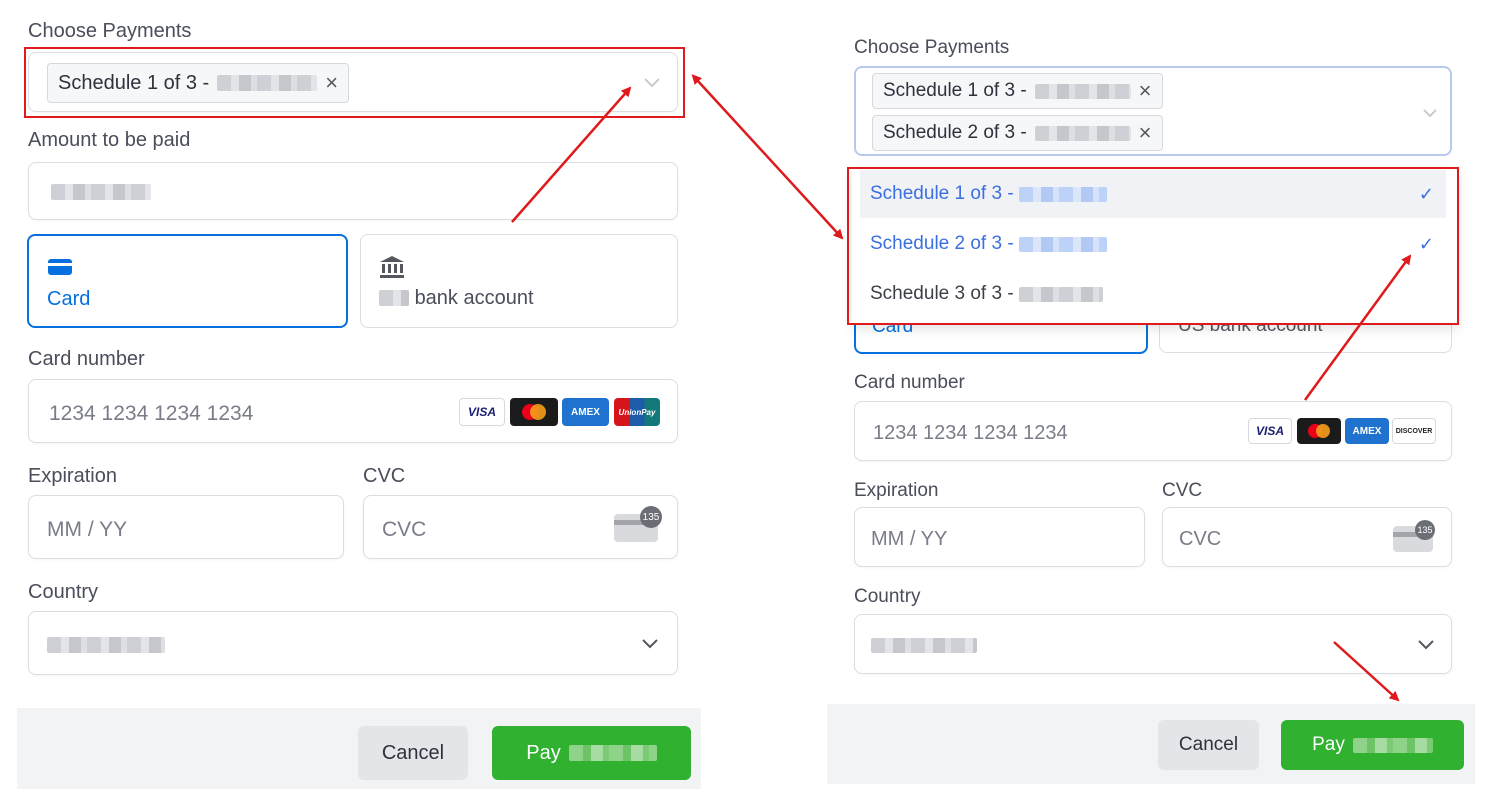  I want to click on chip-label: Schedule 2 of 3 -, so click(955, 132).